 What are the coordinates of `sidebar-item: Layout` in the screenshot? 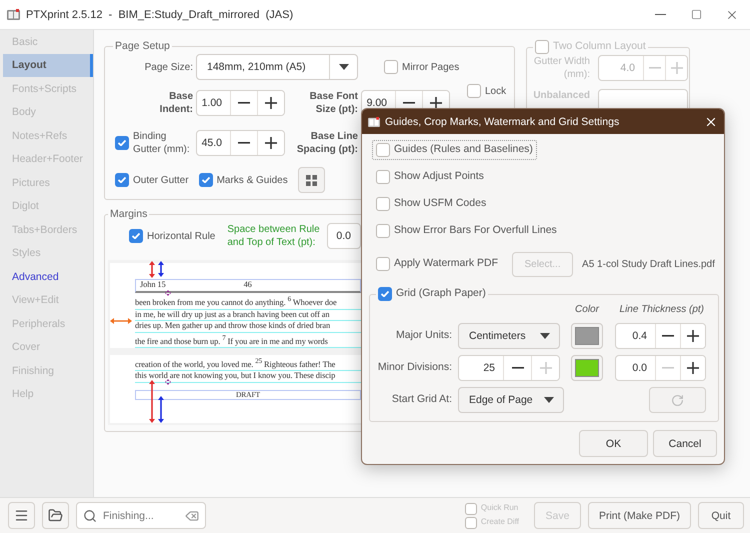 It's located at (48, 65).